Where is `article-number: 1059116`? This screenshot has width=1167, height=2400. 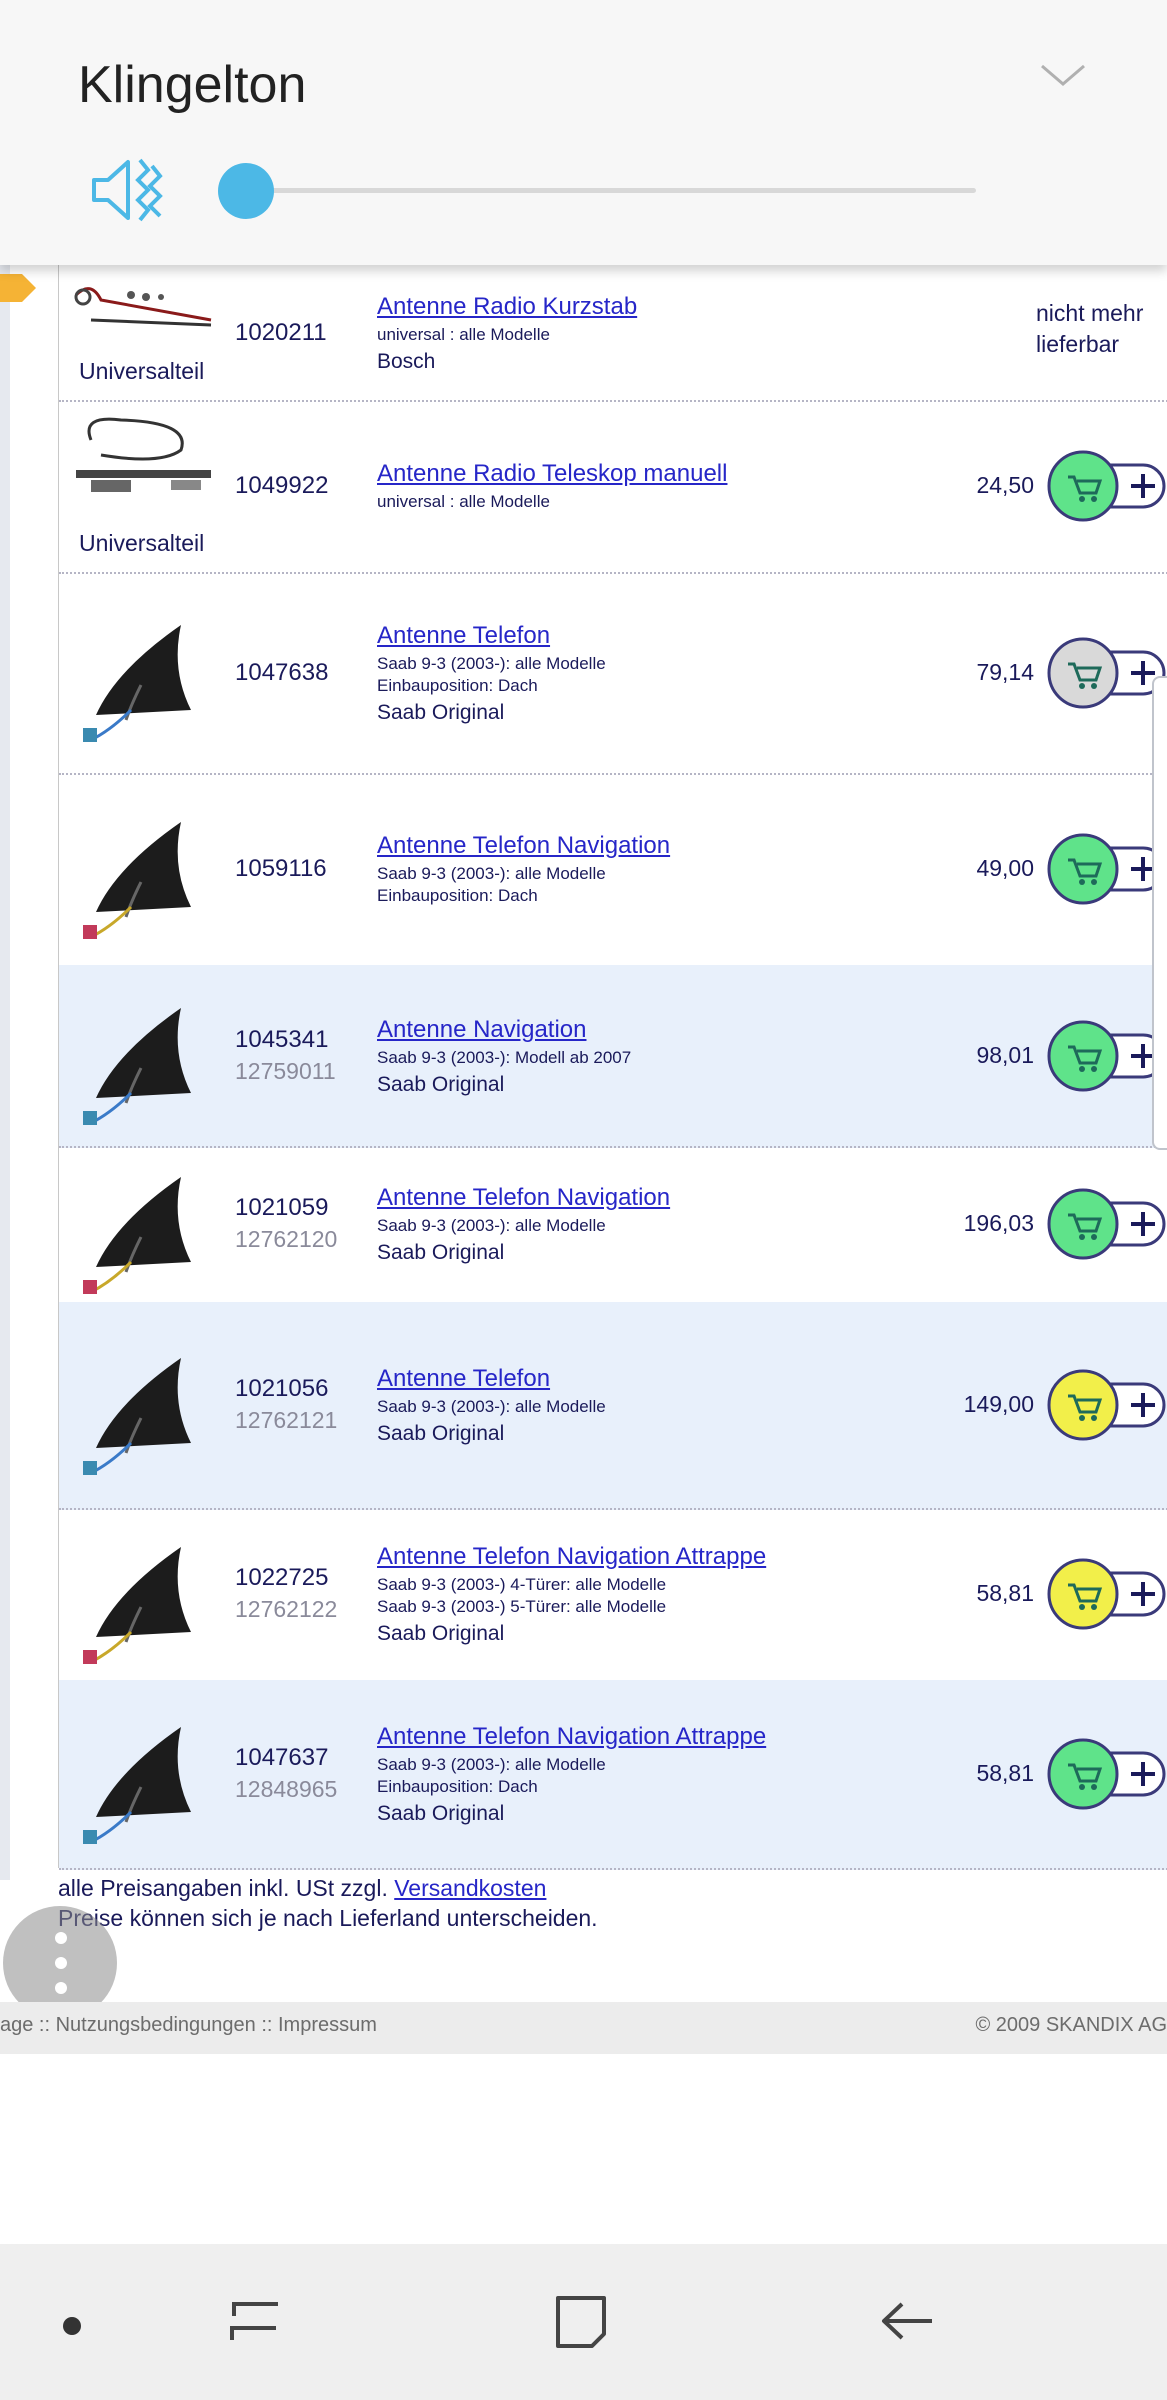
article-number: 1059116 is located at coordinates (281, 868).